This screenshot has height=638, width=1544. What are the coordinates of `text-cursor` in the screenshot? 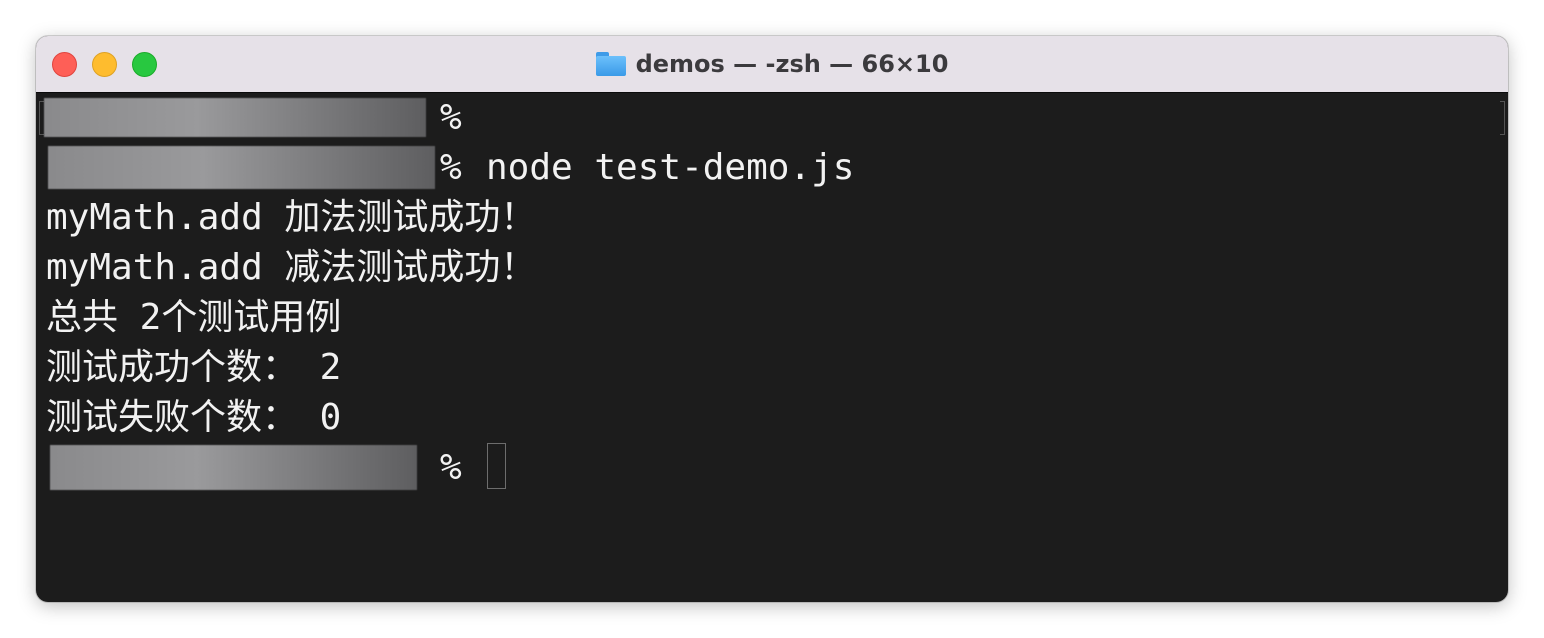 It's located at (496, 466).